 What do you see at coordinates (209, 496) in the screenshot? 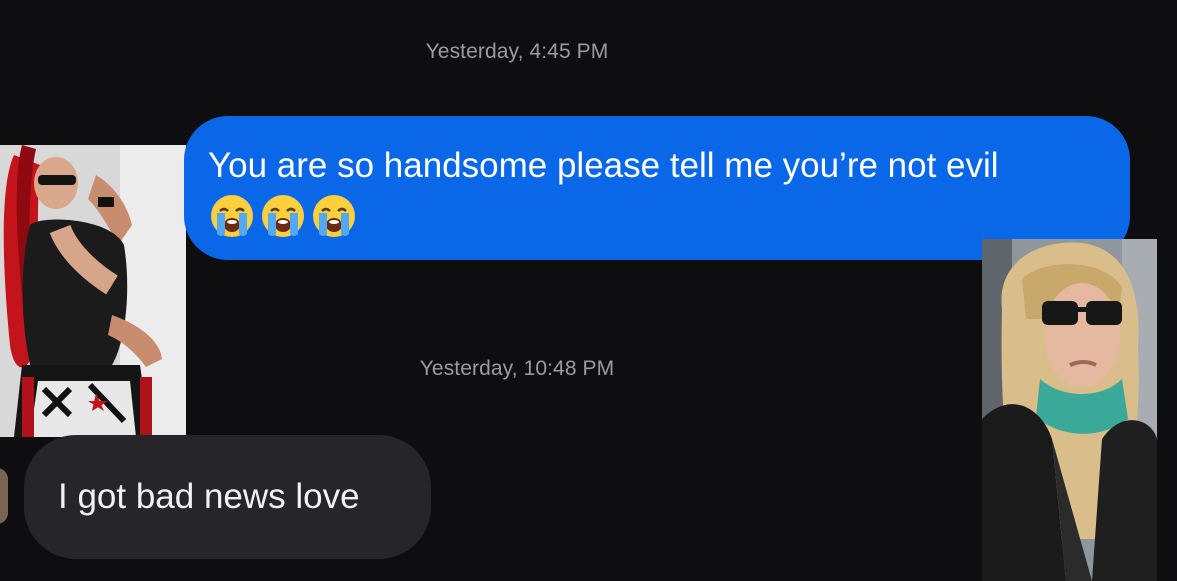
I see `message-received-text: I got bad news love` at bounding box center [209, 496].